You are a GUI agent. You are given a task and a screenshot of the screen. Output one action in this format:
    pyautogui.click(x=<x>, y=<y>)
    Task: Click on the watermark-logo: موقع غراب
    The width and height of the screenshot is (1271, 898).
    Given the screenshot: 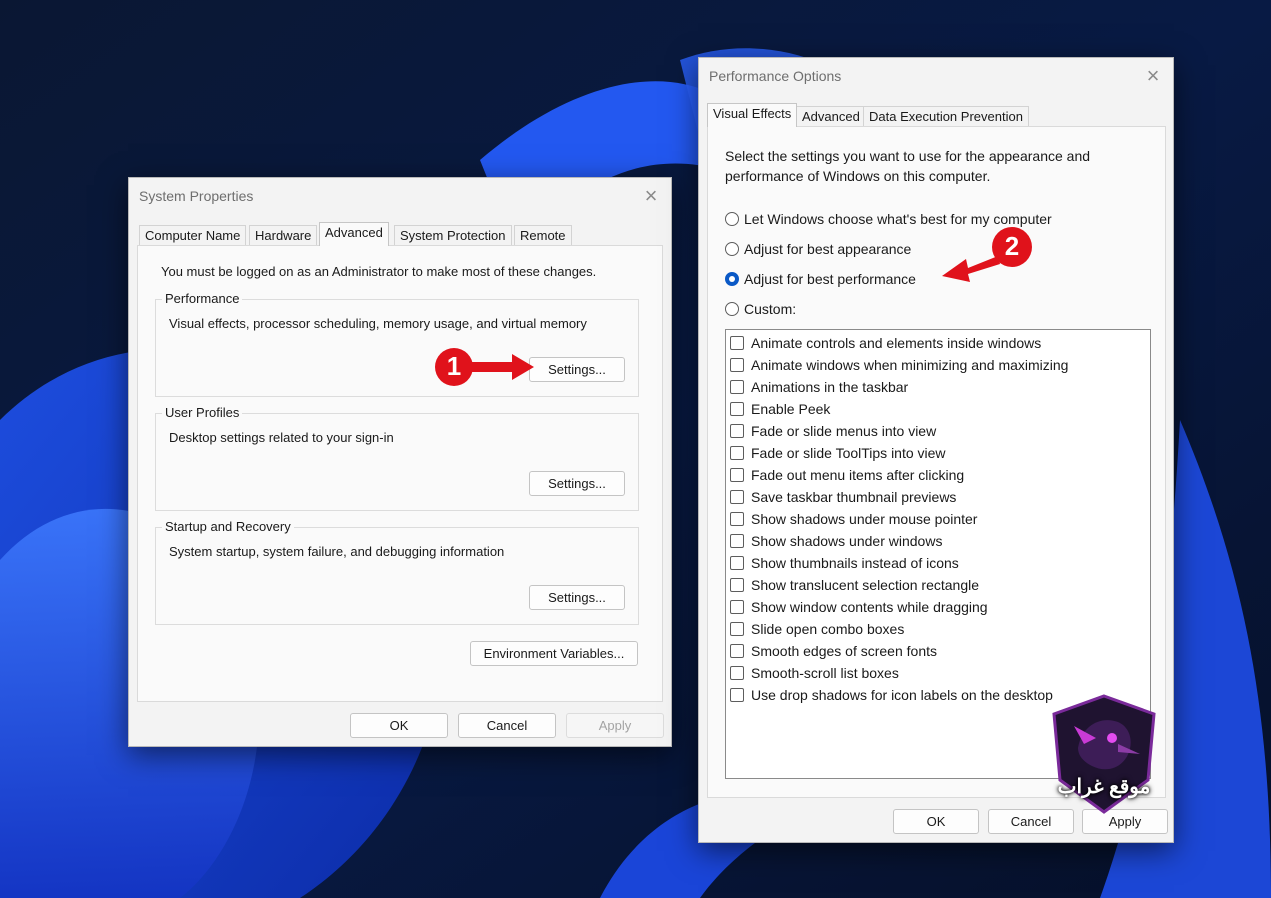 What is the action you would take?
    pyautogui.click(x=1104, y=754)
    